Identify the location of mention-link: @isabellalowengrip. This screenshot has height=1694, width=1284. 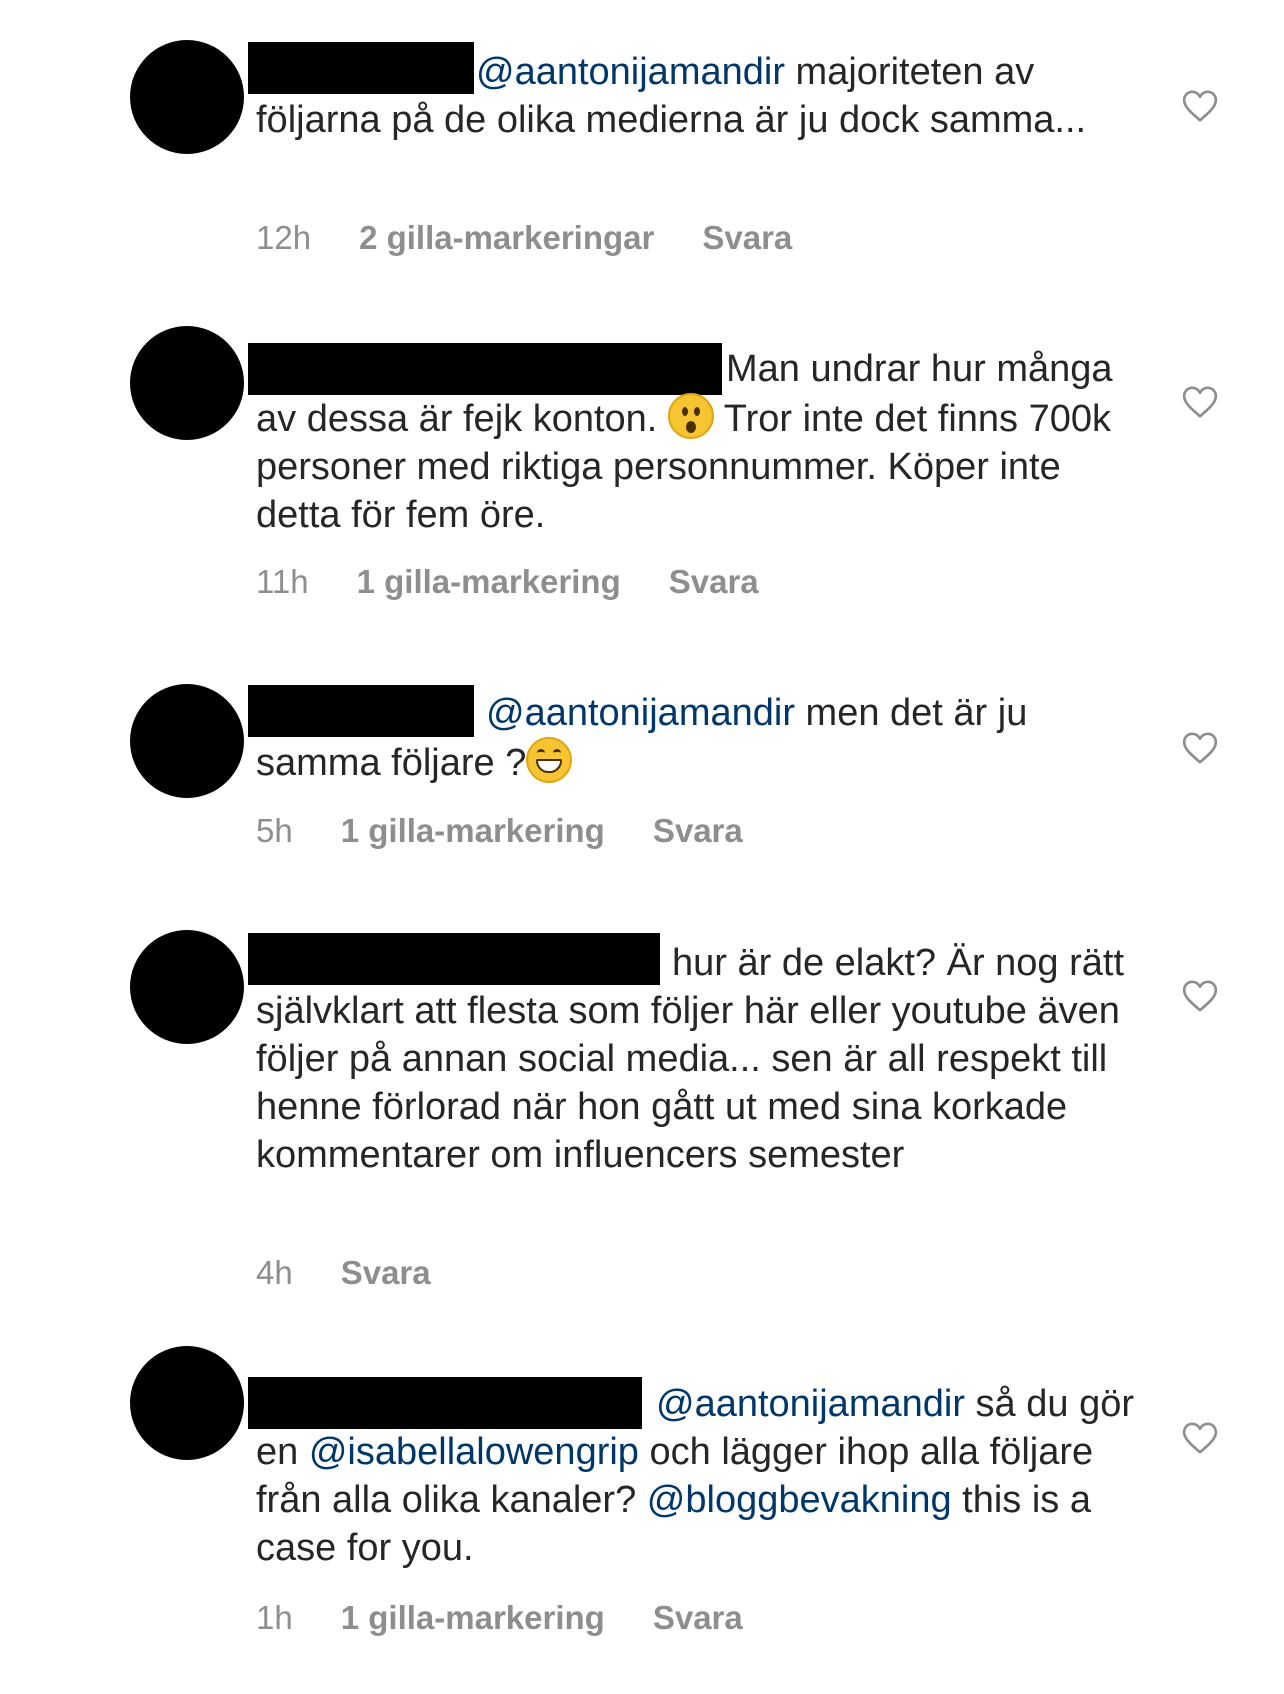
(474, 1452).